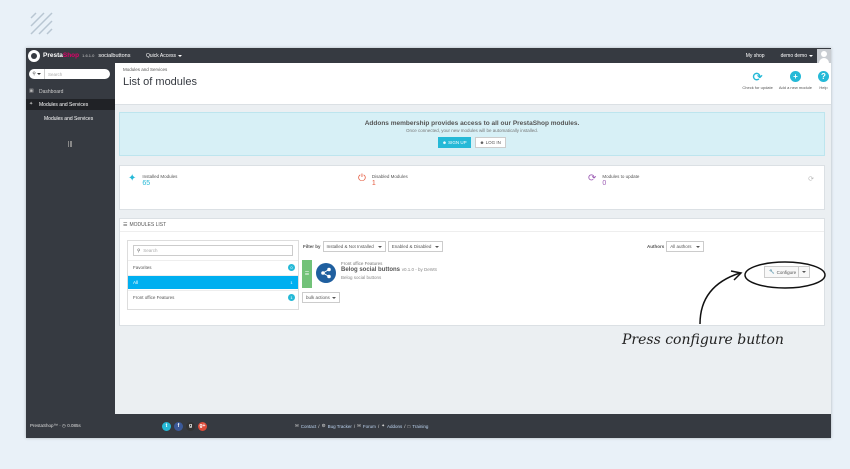 This screenshot has width=850, height=469. I want to click on sidebar-item-modules: ✦ Modules and Services, so click(70, 104).